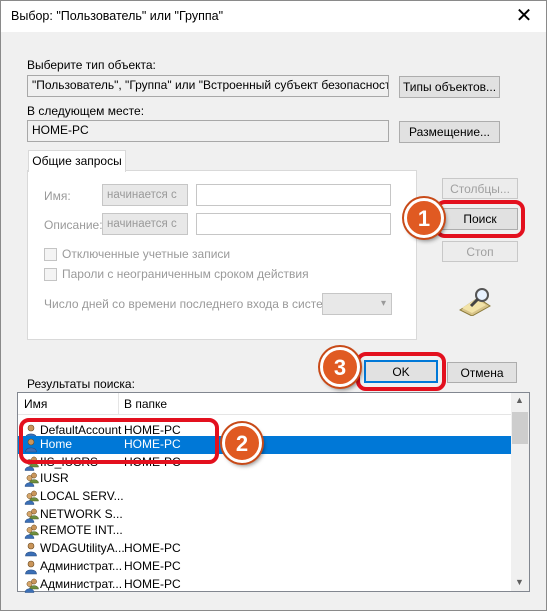  I want to click on chevron-down-icon: ▾, so click(383, 303).